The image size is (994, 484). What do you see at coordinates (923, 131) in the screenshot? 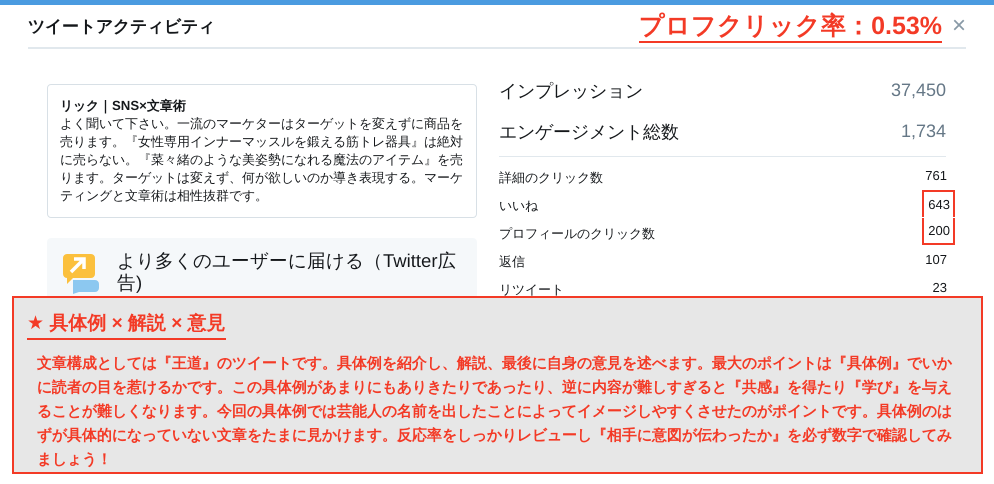
I see `metric-value: 1,734` at bounding box center [923, 131].